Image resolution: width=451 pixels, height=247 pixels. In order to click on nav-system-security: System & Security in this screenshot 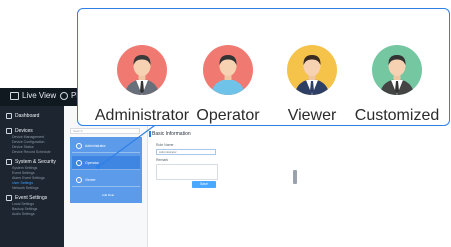, I will do `click(31, 162)`.